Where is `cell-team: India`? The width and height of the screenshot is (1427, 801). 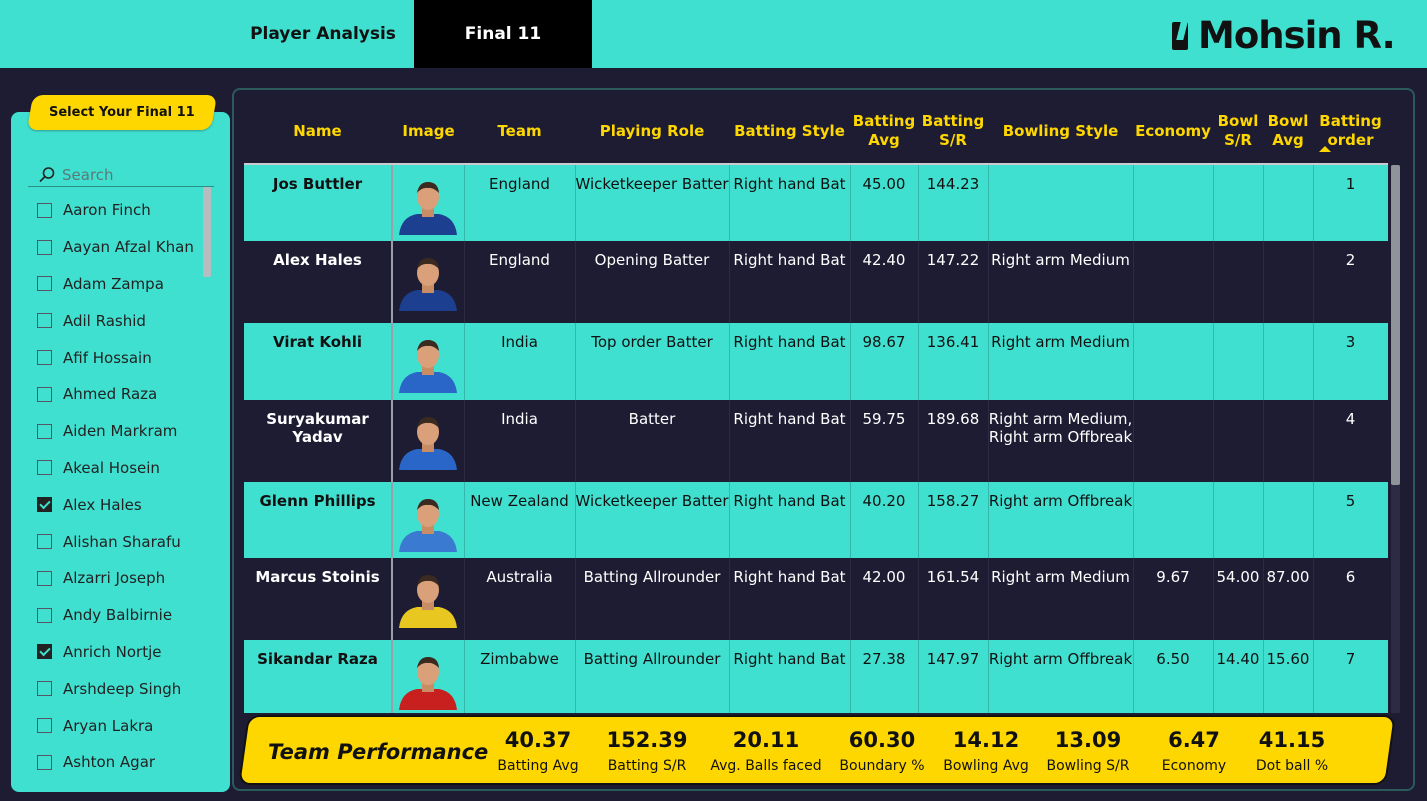
cell-team: India is located at coordinates (519, 342).